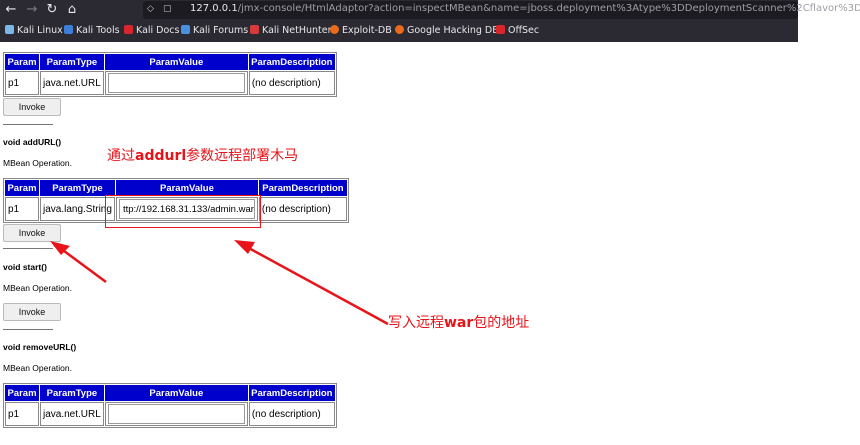 This screenshot has width=860, height=445. I want to click on kali-tools-icon, so click(68, 29).